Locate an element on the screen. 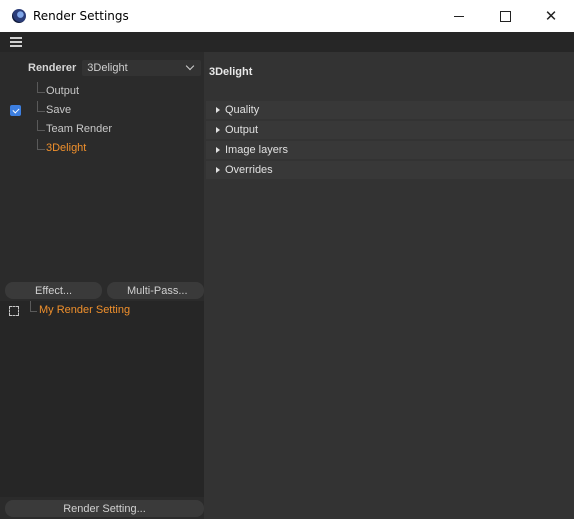 Image resolution: width=574 pixels, height=519 pixels. close-icon: ✕ is located at coordinates (551, 16).